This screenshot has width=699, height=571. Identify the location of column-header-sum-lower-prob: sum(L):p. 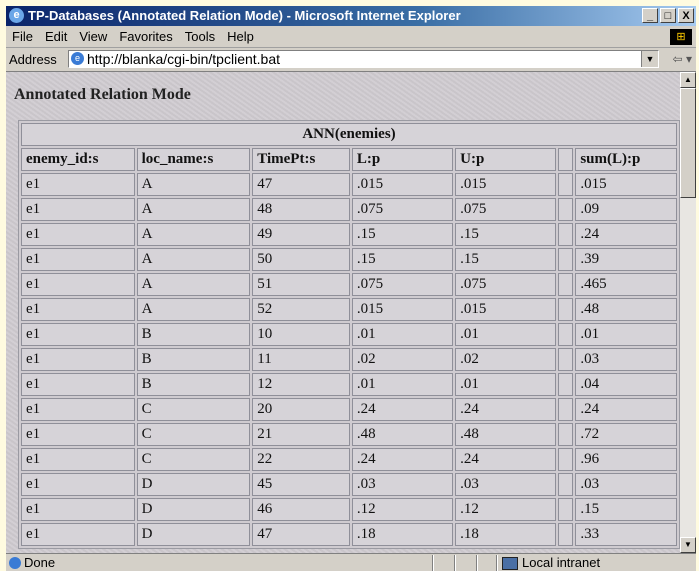
(626, 159).